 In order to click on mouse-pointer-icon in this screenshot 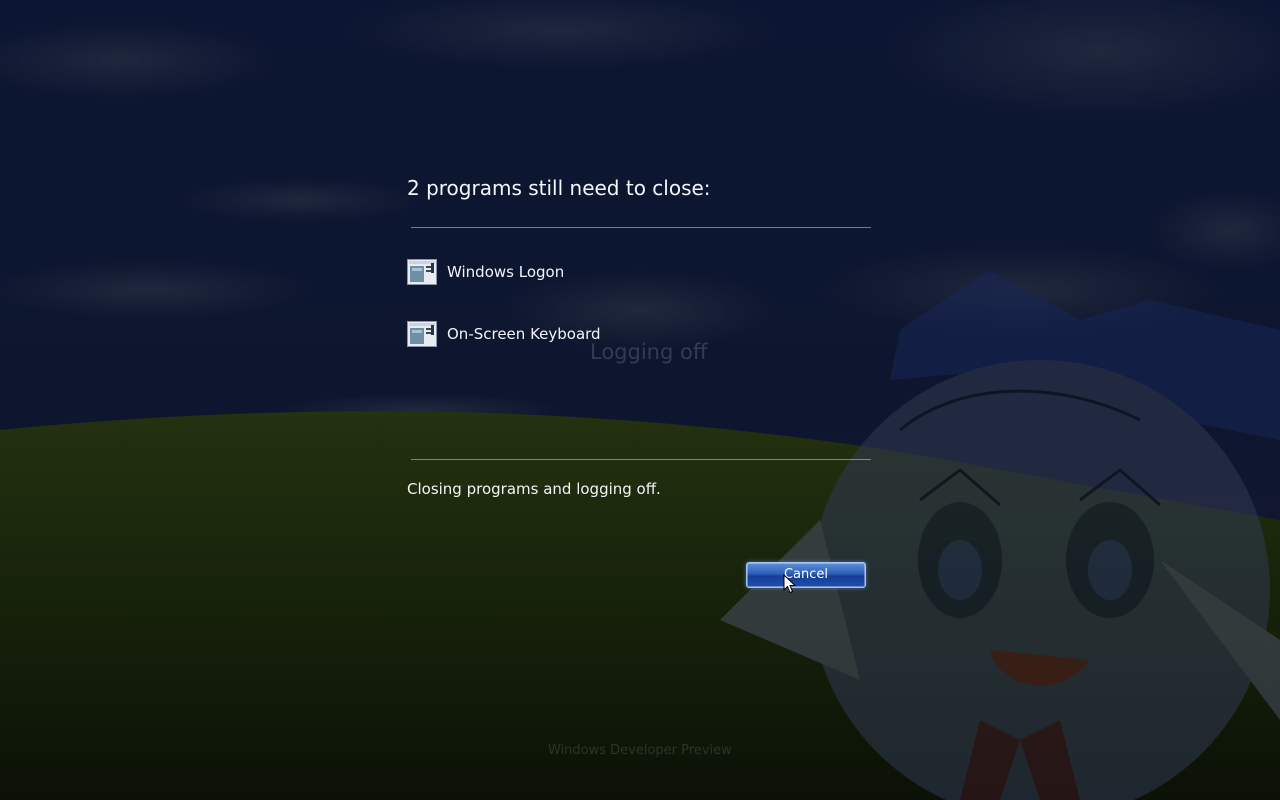, I will do `click(790, 583)`.